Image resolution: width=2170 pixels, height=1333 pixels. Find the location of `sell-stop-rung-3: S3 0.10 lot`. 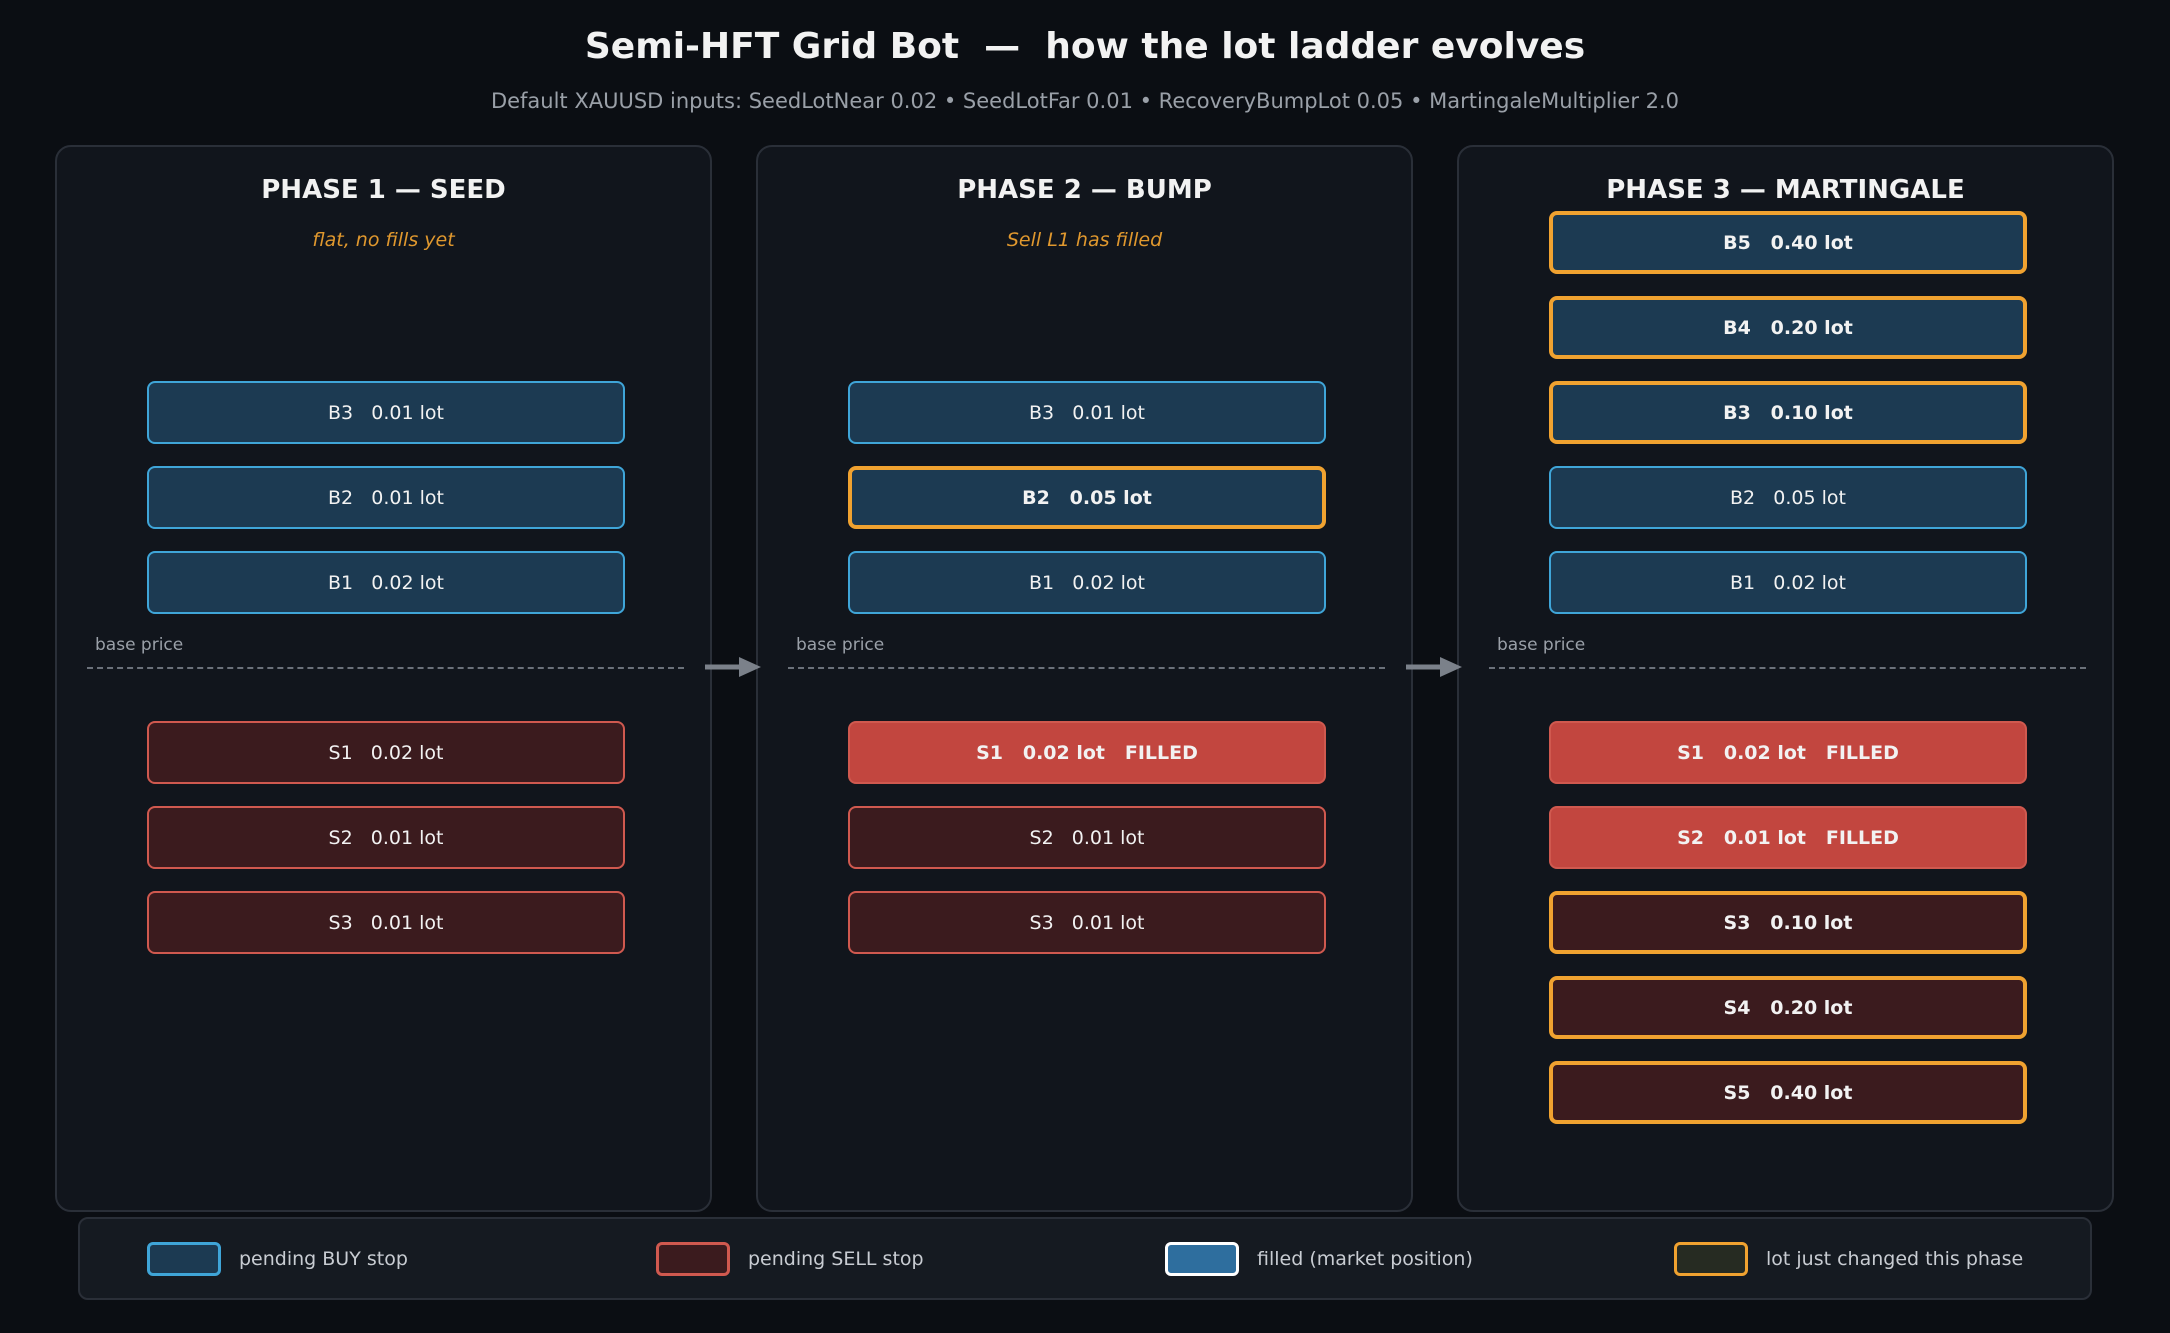

sell-stop-rung-3: S3 0.10 lot is located at coordinates (1788, 922).